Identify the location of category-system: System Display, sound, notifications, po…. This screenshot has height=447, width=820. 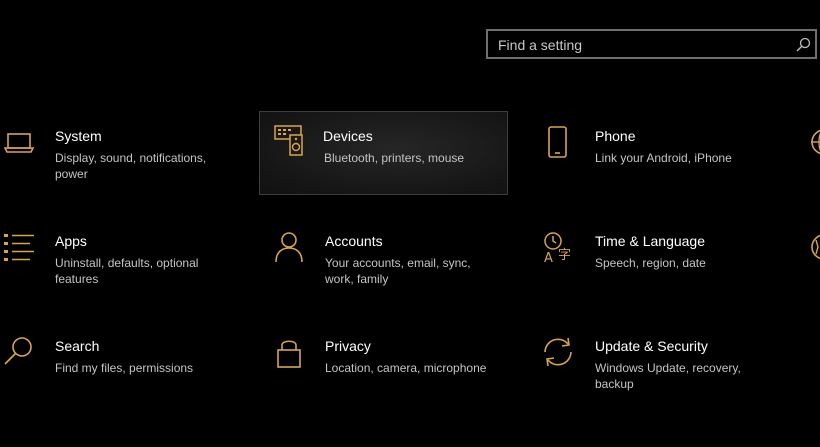
(124, 154).